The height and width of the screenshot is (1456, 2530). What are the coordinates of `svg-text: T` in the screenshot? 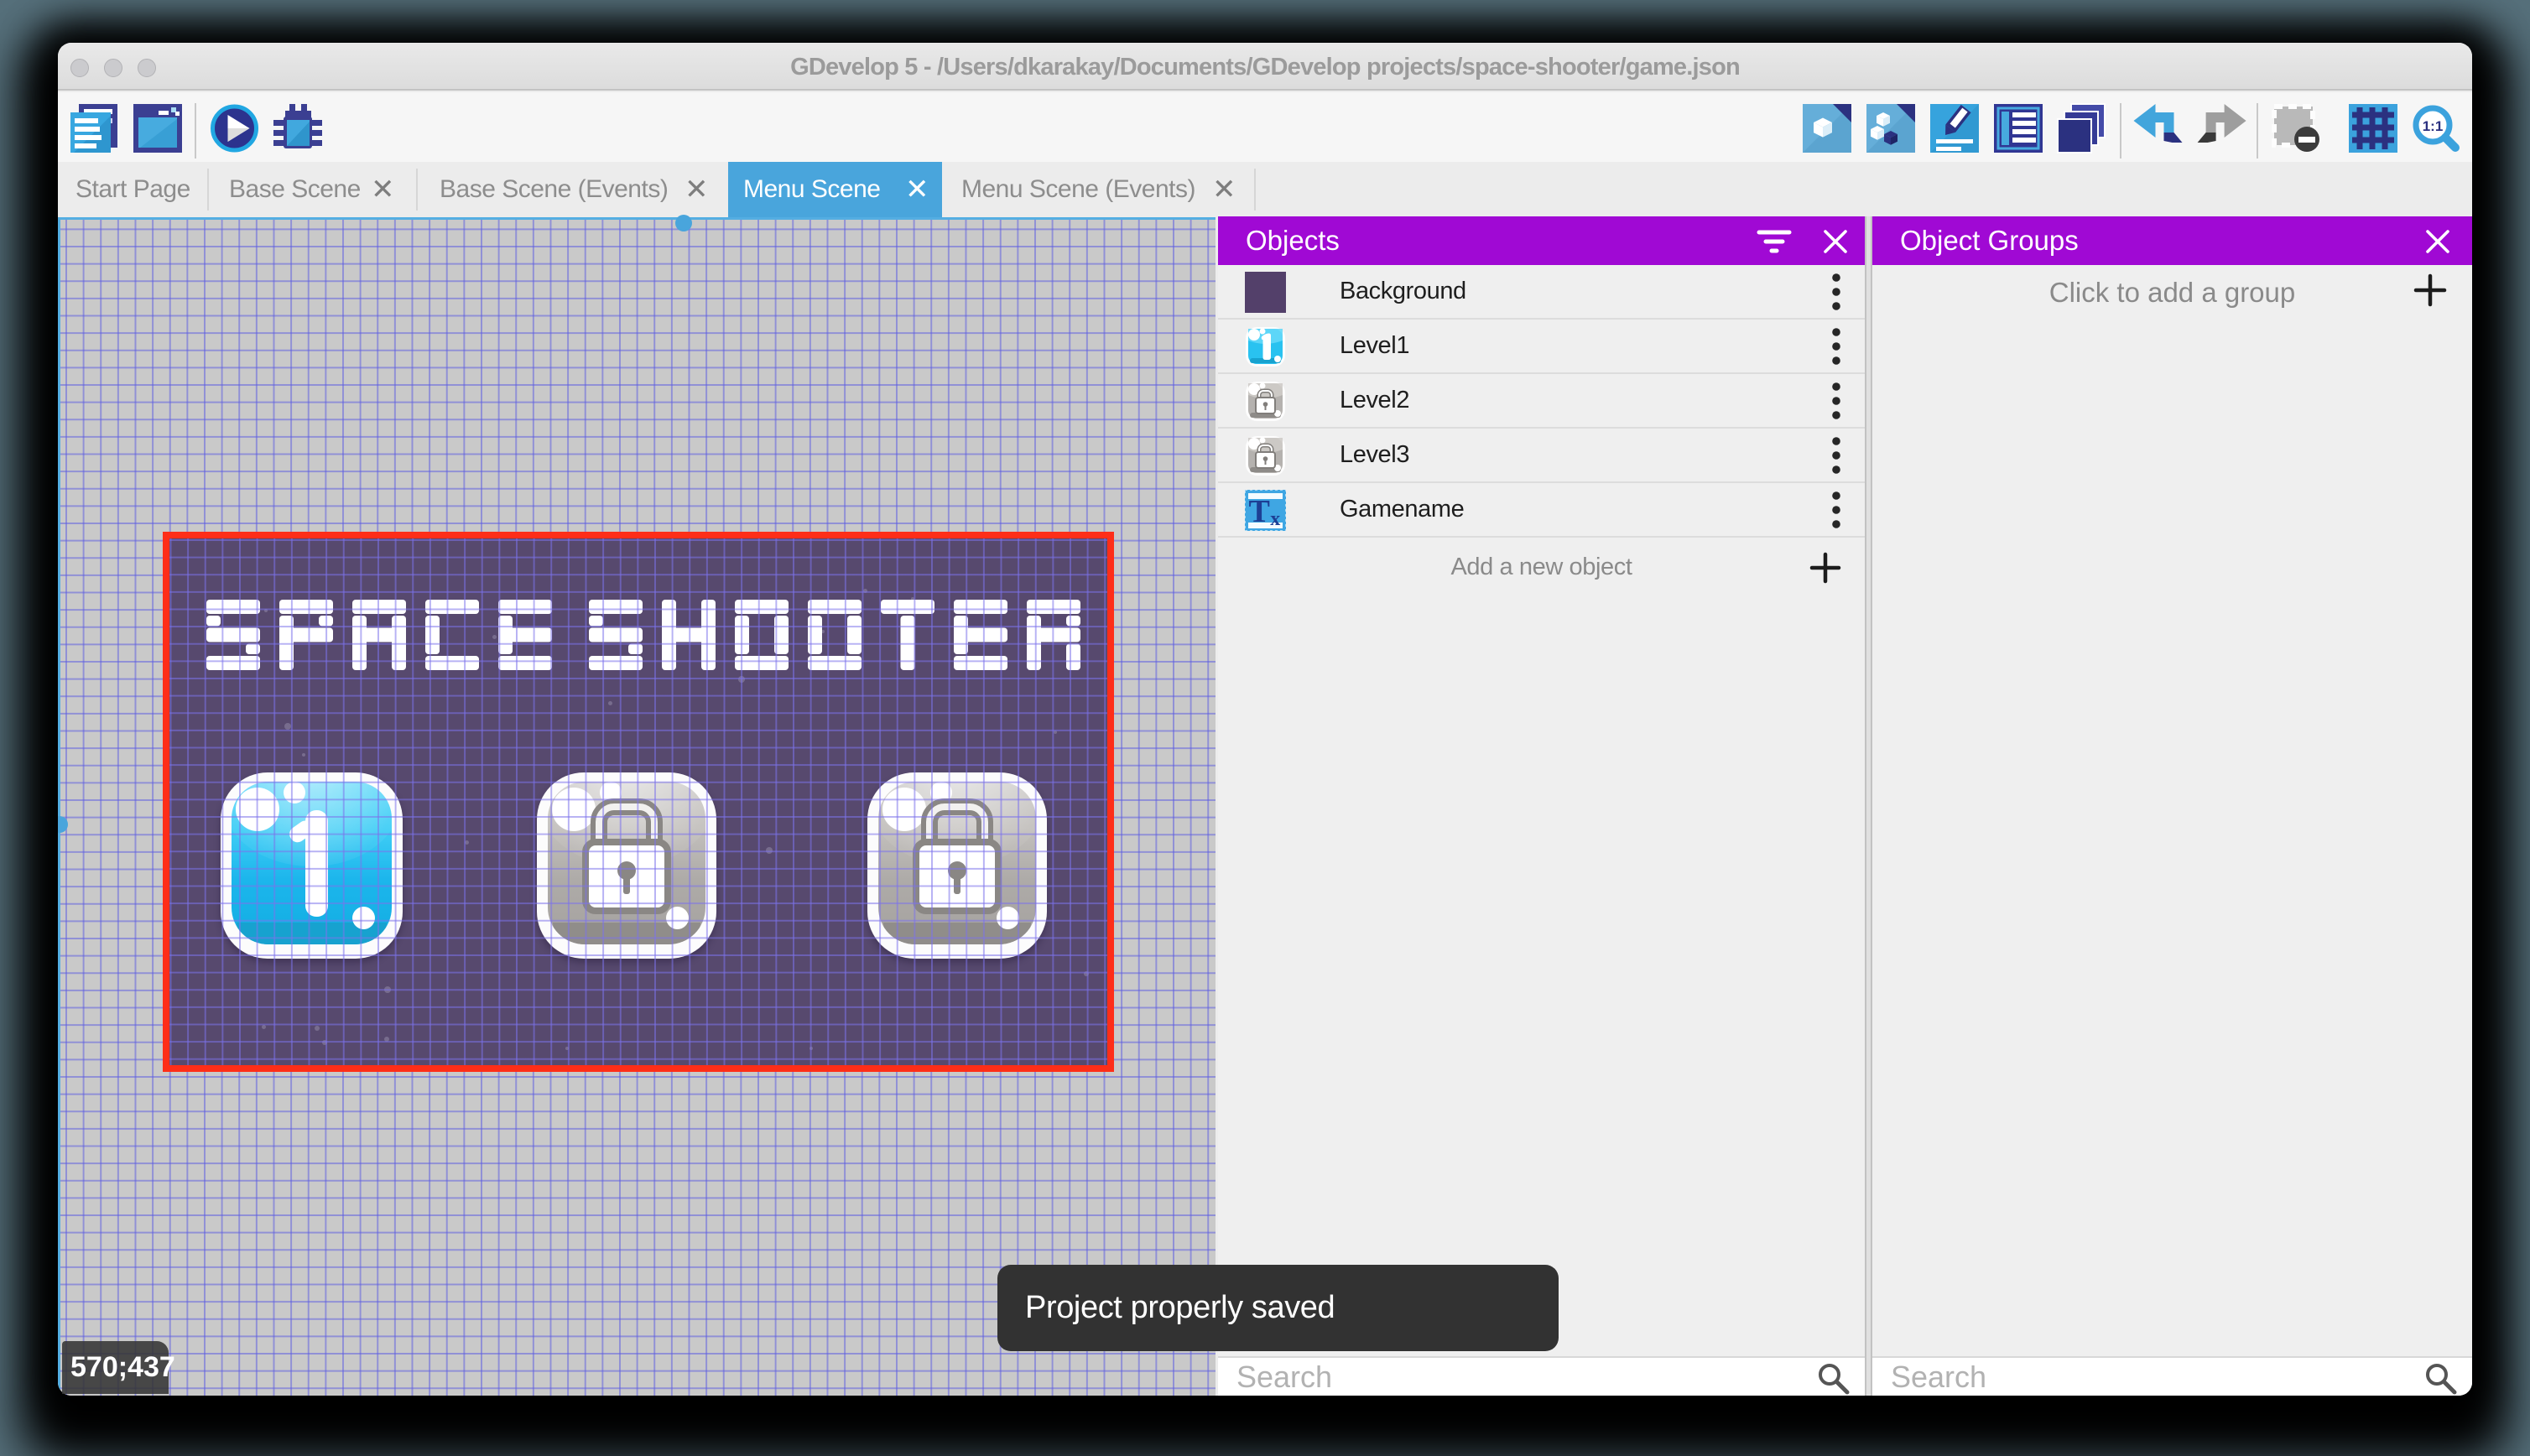 It's located at (1259, 512).